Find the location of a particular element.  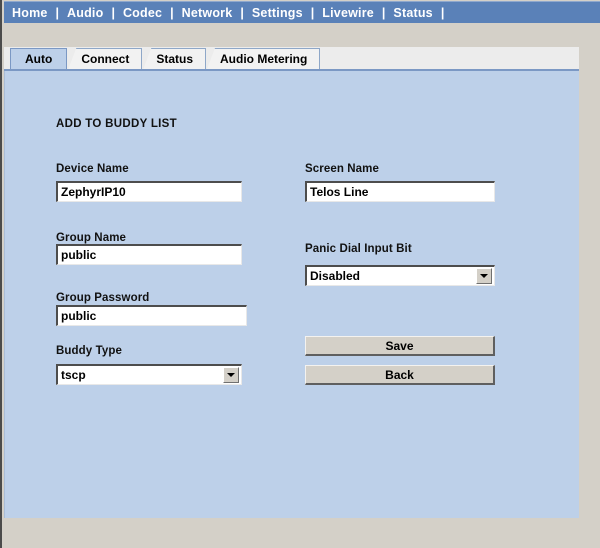

panic-dial-input-bit-value: Disabled is located at coordinates (335, 276).